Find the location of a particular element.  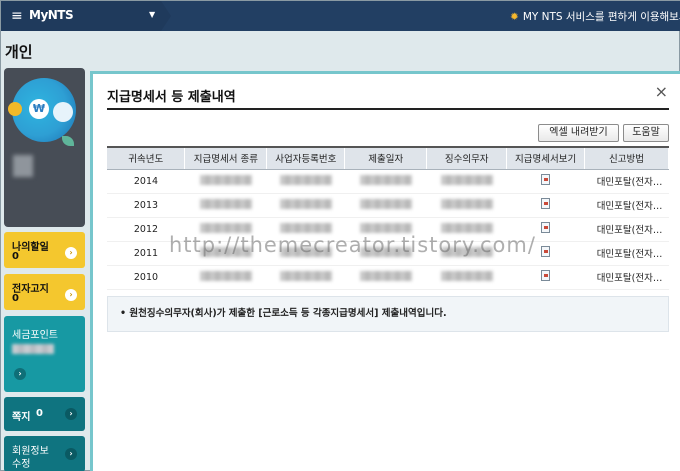

page-title: 개인 is located at coordinates (19, 52).